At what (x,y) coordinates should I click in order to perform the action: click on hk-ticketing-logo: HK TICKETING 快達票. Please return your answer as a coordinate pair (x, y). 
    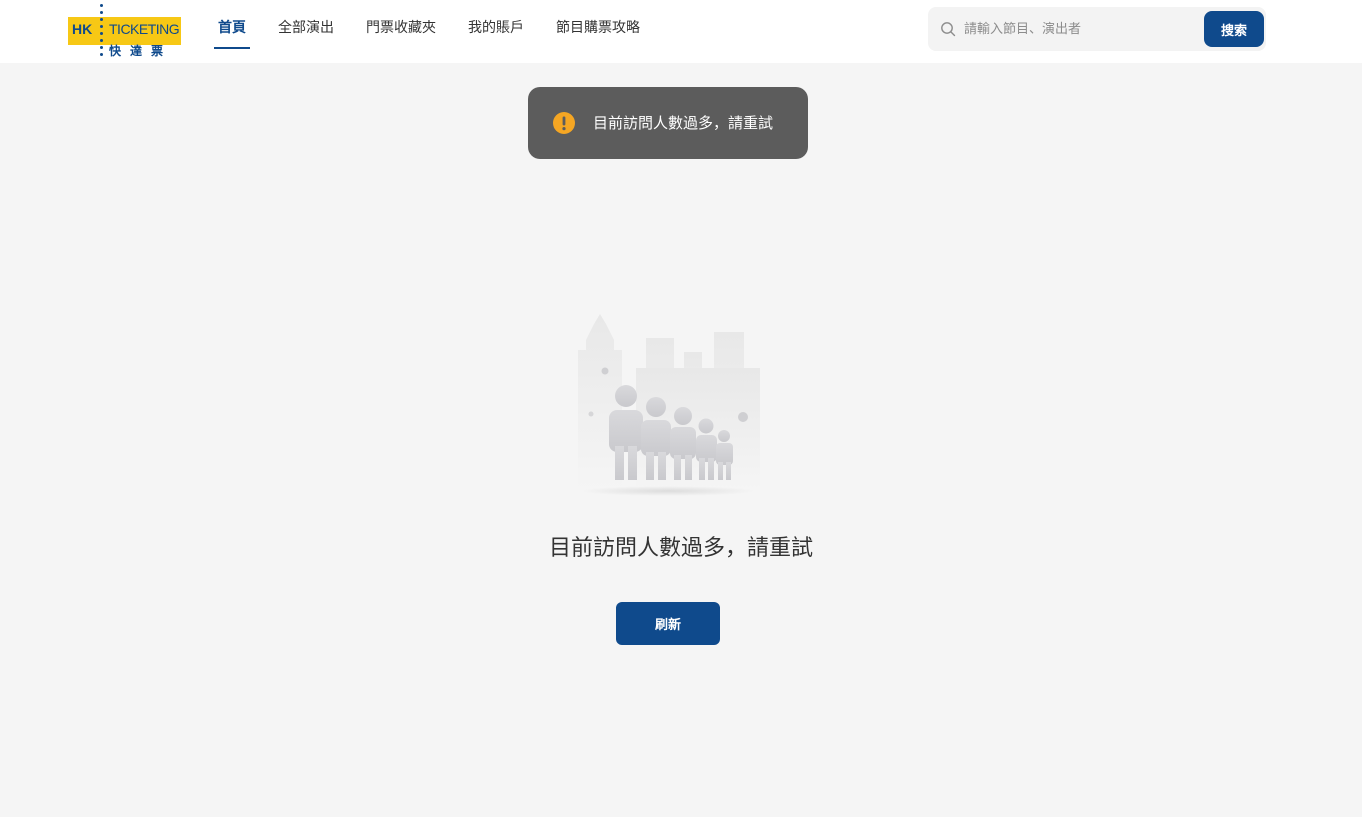
    Looking at the image, I should click on (125, 30).